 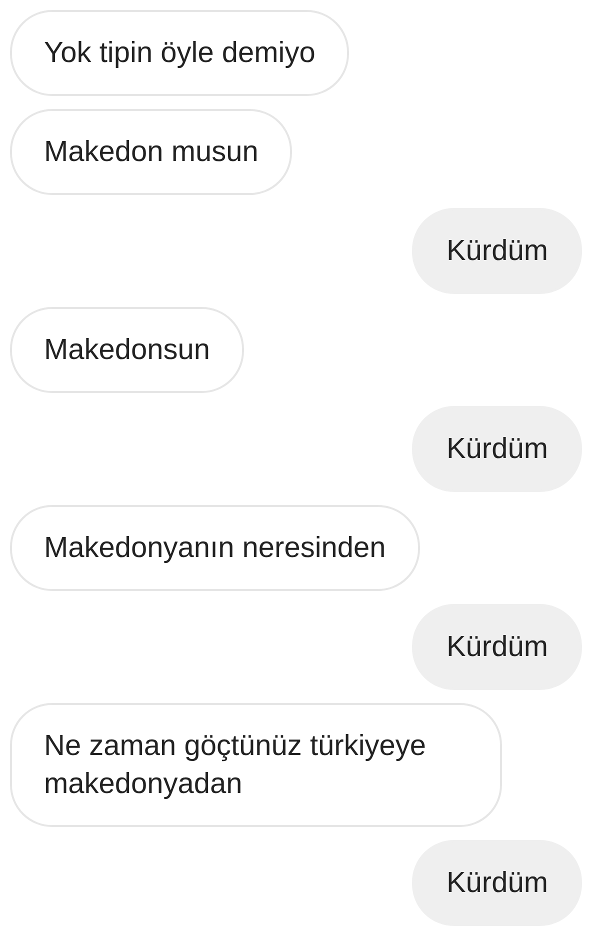 What do you see at coordinates (256, 765) in the screenshot?
I see `message-bubble: Ne zaman göçtünüz türkiyeye makedonyadan` at bounding box center [256, 765].